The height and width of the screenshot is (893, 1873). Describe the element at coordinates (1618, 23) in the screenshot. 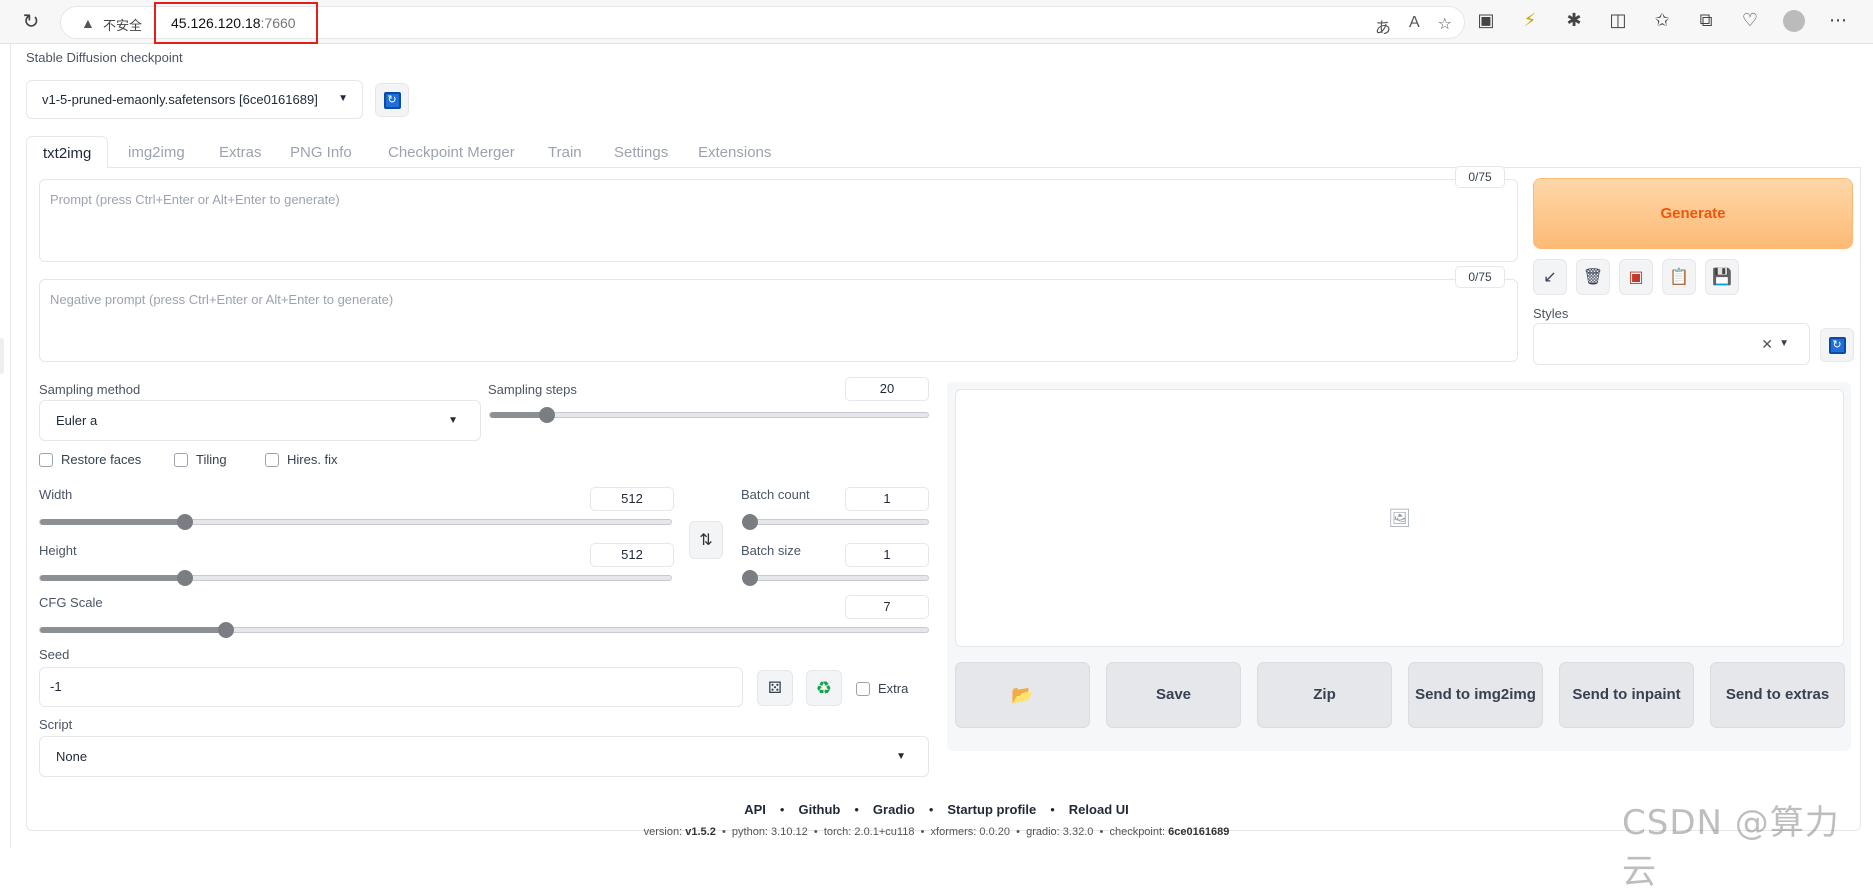

I see `split-screen-icon: ◫` at that location.